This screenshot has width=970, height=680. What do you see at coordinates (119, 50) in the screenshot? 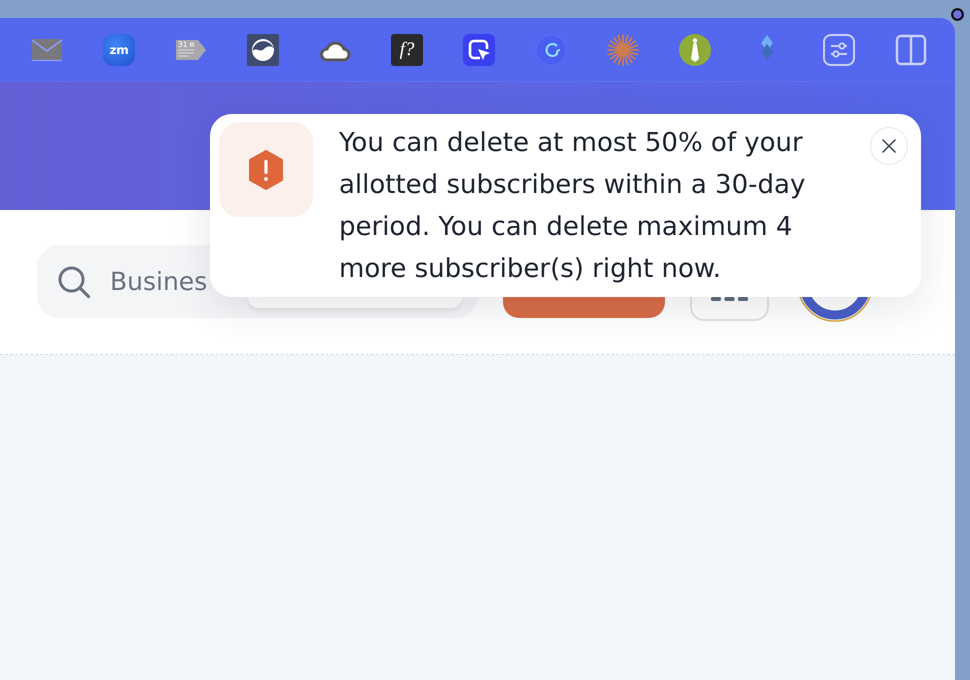
I see `zm-app-button: zm` at bounding box center [119, 50].